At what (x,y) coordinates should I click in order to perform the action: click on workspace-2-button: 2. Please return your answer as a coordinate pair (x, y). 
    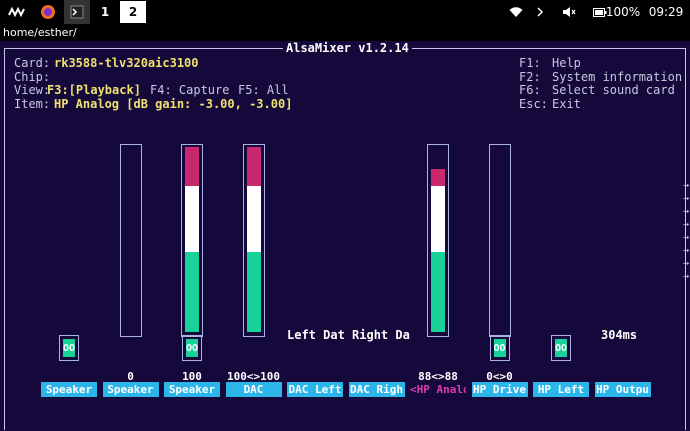
    Looking at the image, I should click on (133, 12).